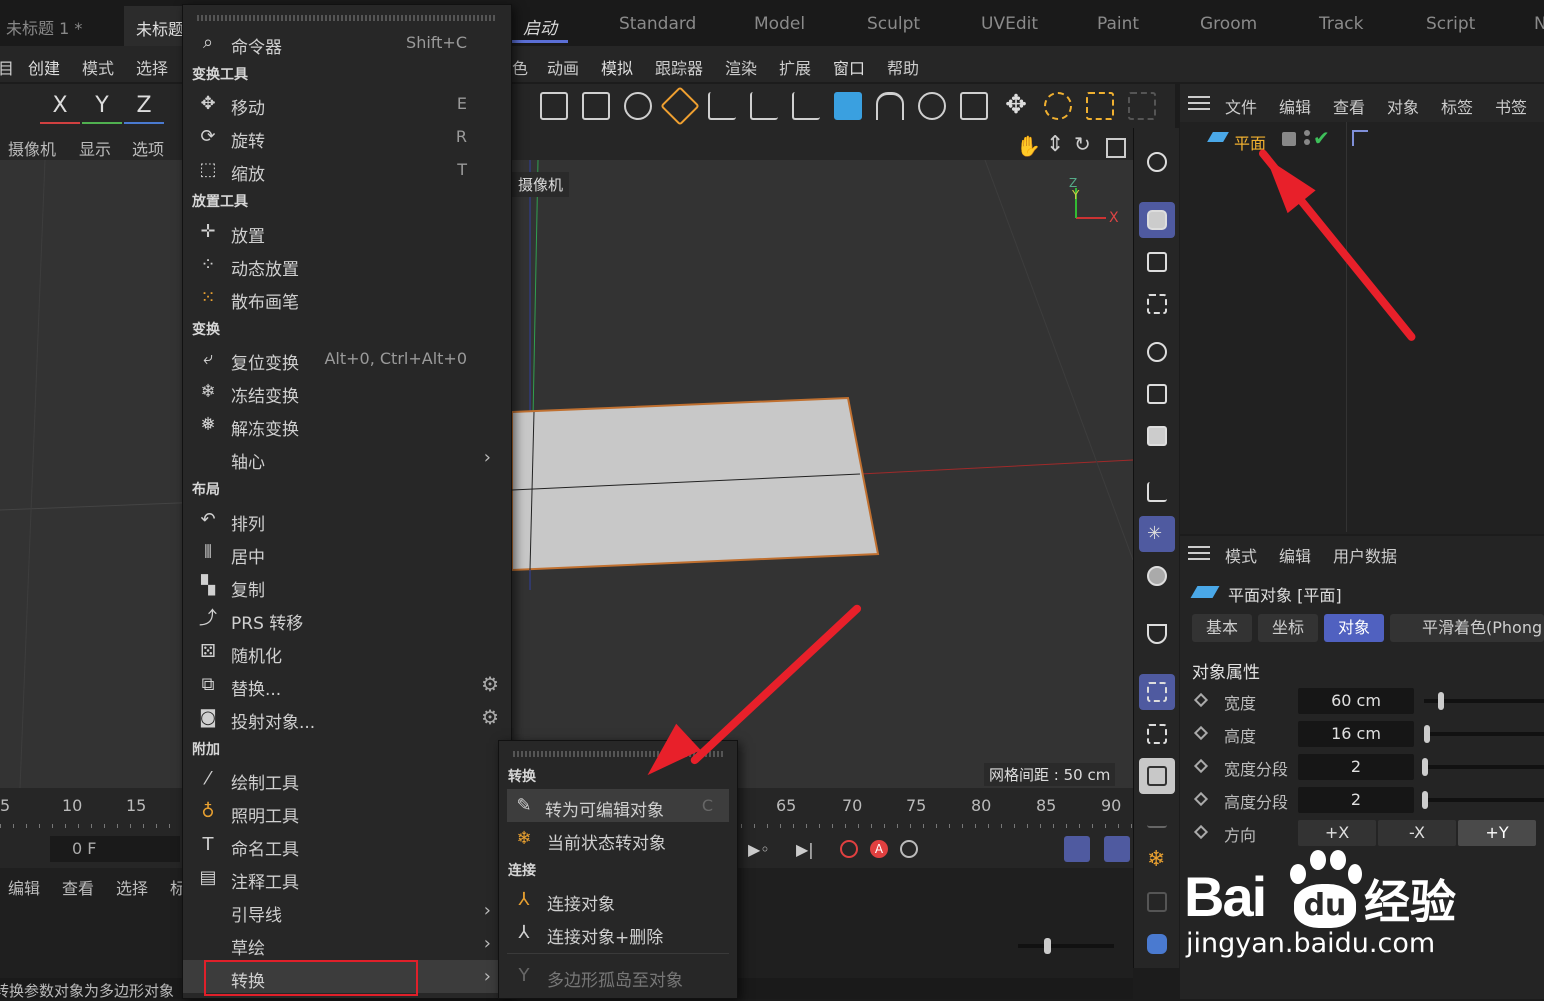 This screenshot has width=1544, height=1001. I want to click on layout-sculpt: Sculpt, so click(893, 24).